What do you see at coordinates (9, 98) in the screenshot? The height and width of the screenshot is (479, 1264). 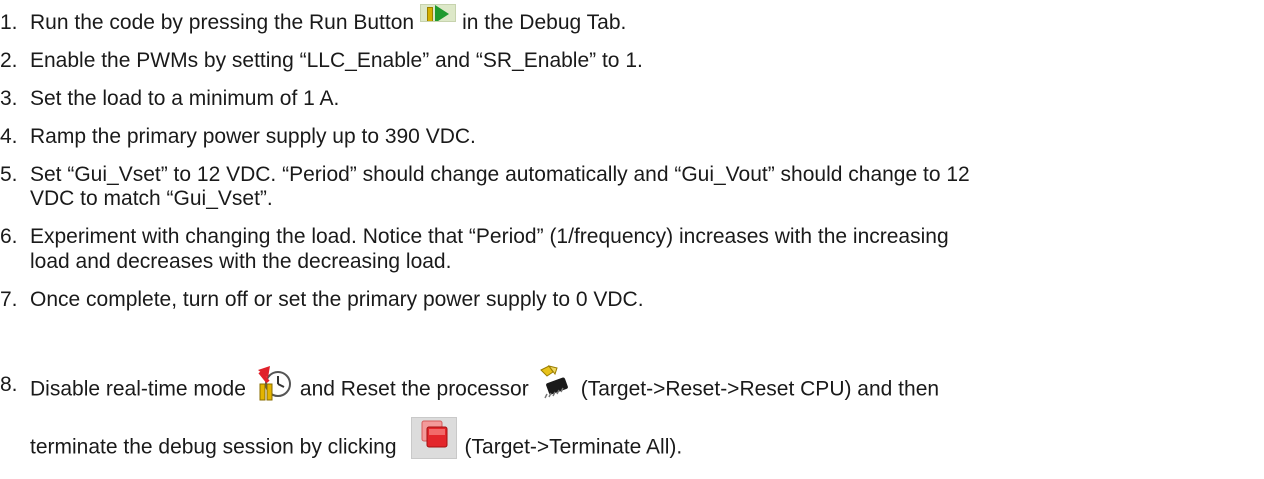 I see `step-number: 3.` at bounding box center [9, 98].